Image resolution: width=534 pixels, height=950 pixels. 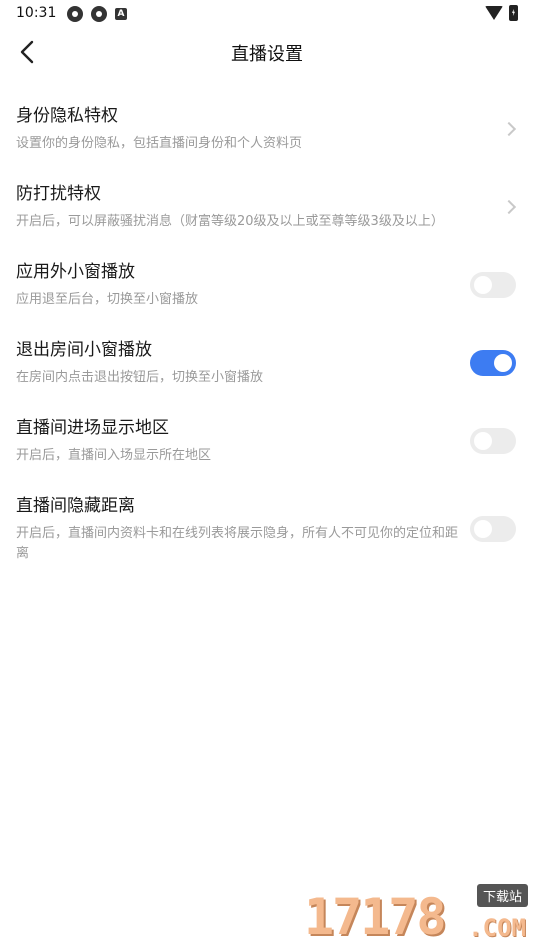 I want to click on watermark-tag: 下载站, so click(x=502, y=895).